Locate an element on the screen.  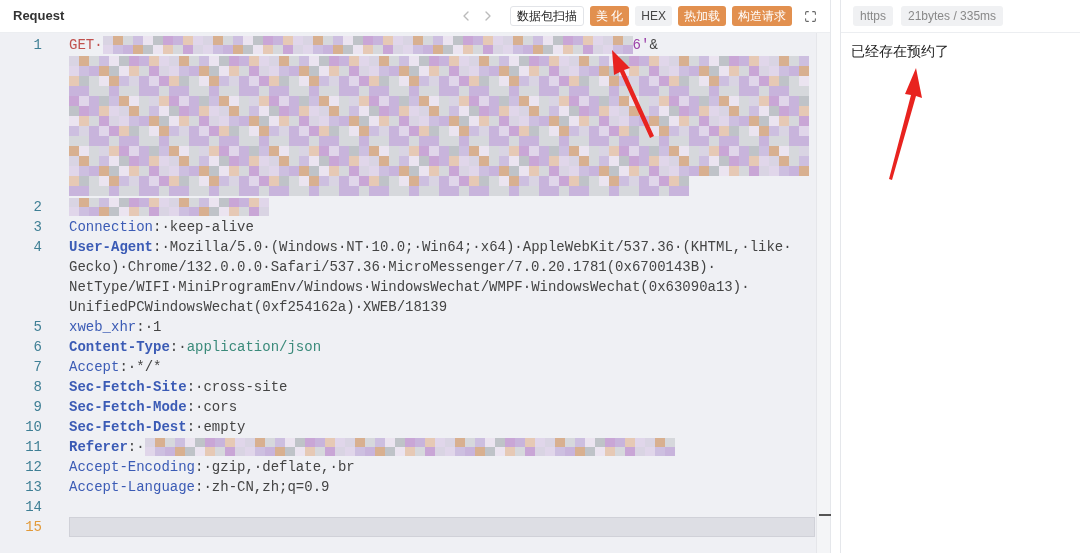
line-number: 1 is located at coordinates (37, 45).